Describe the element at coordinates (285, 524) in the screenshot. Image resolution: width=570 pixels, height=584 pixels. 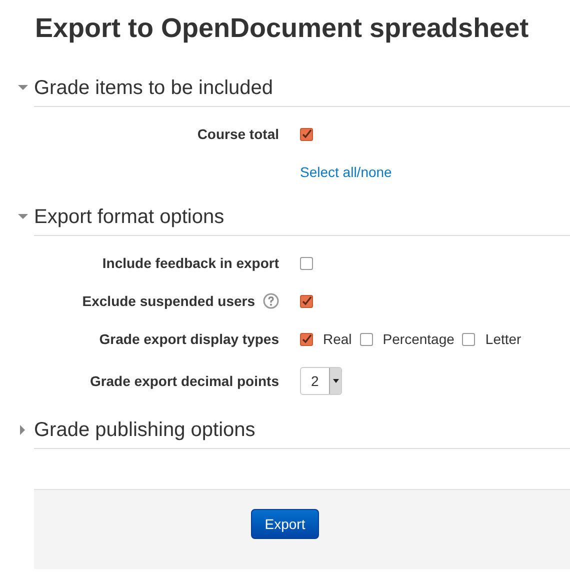
I see `export-button: Export` at that location.